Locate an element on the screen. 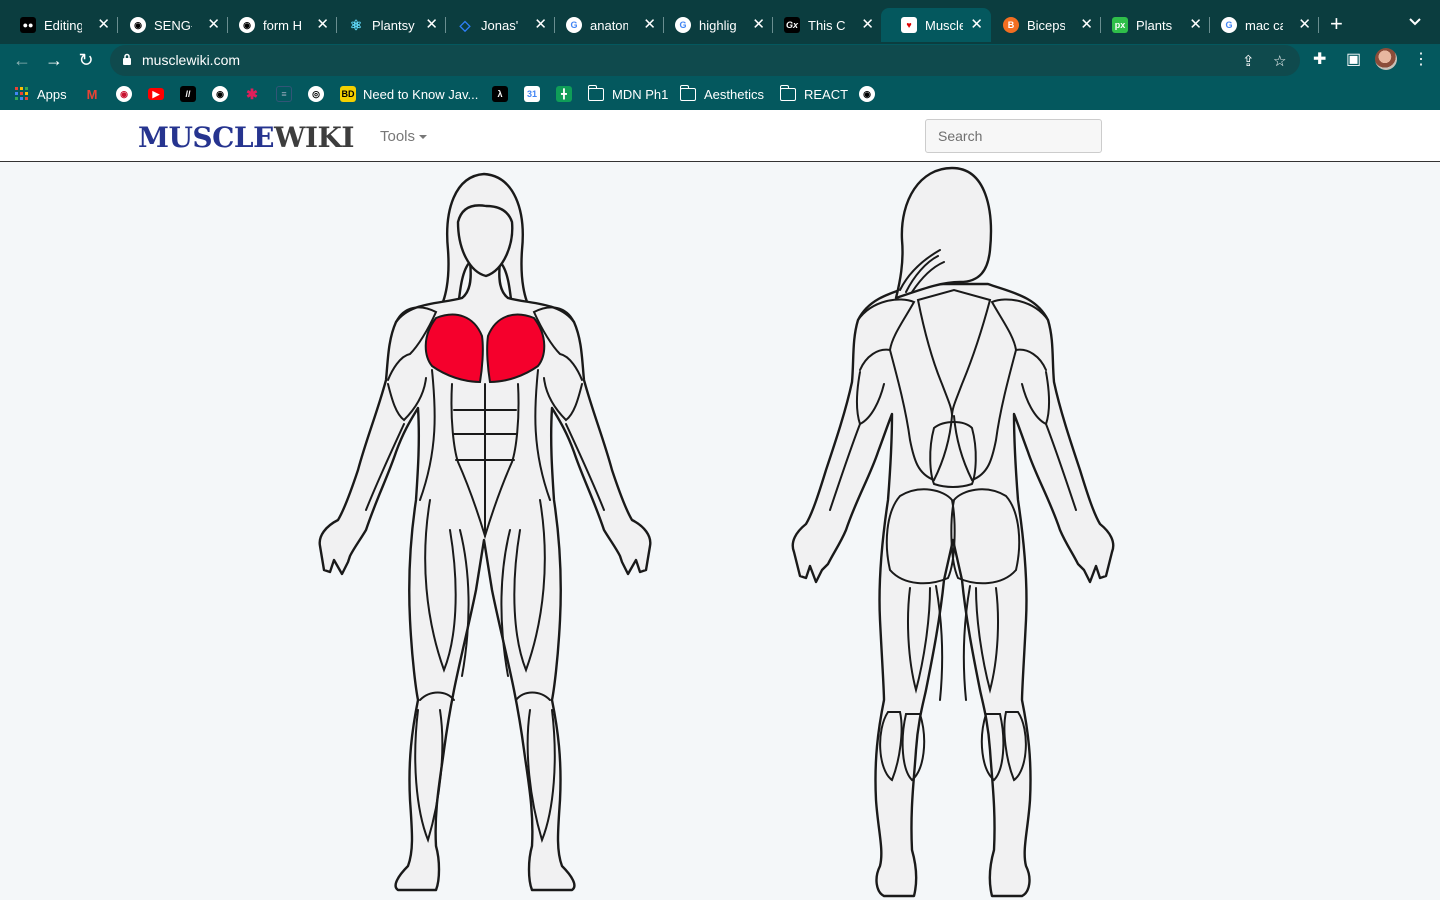 This screenshot has height=900, width=1440. gx-icon: Gx is located at coordinates (792, 25).